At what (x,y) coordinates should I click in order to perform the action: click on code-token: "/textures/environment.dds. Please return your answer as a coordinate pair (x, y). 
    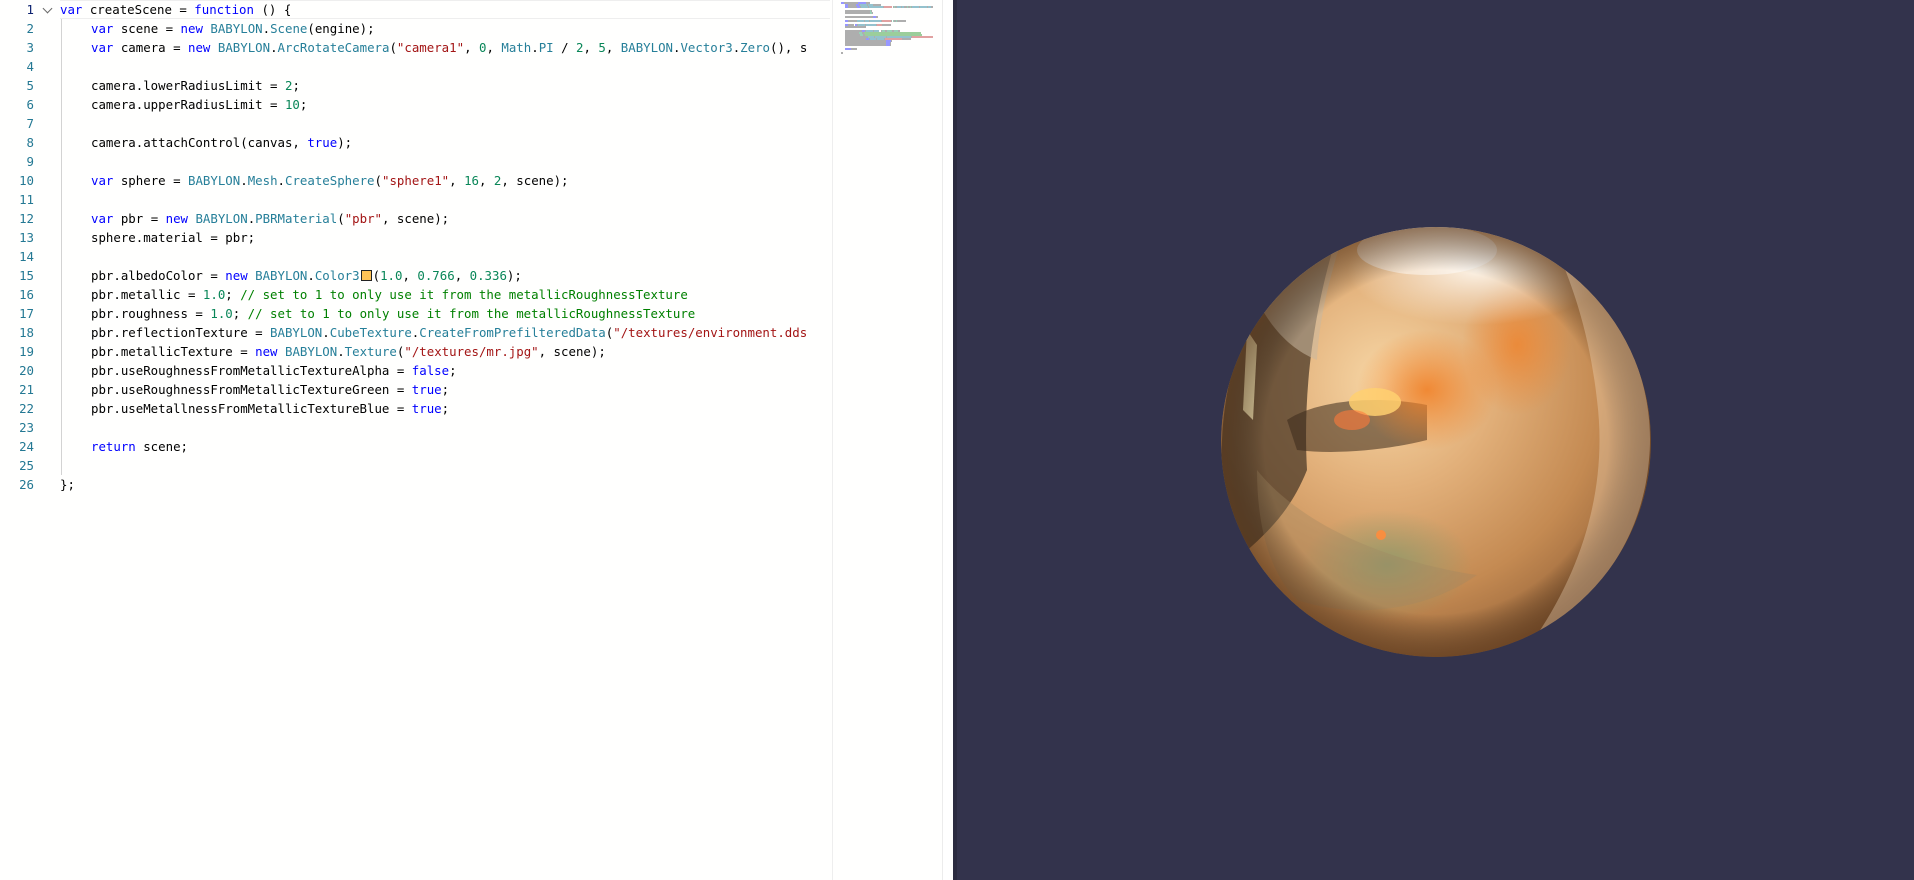
    Looking at the image, I should click on (710, 332).